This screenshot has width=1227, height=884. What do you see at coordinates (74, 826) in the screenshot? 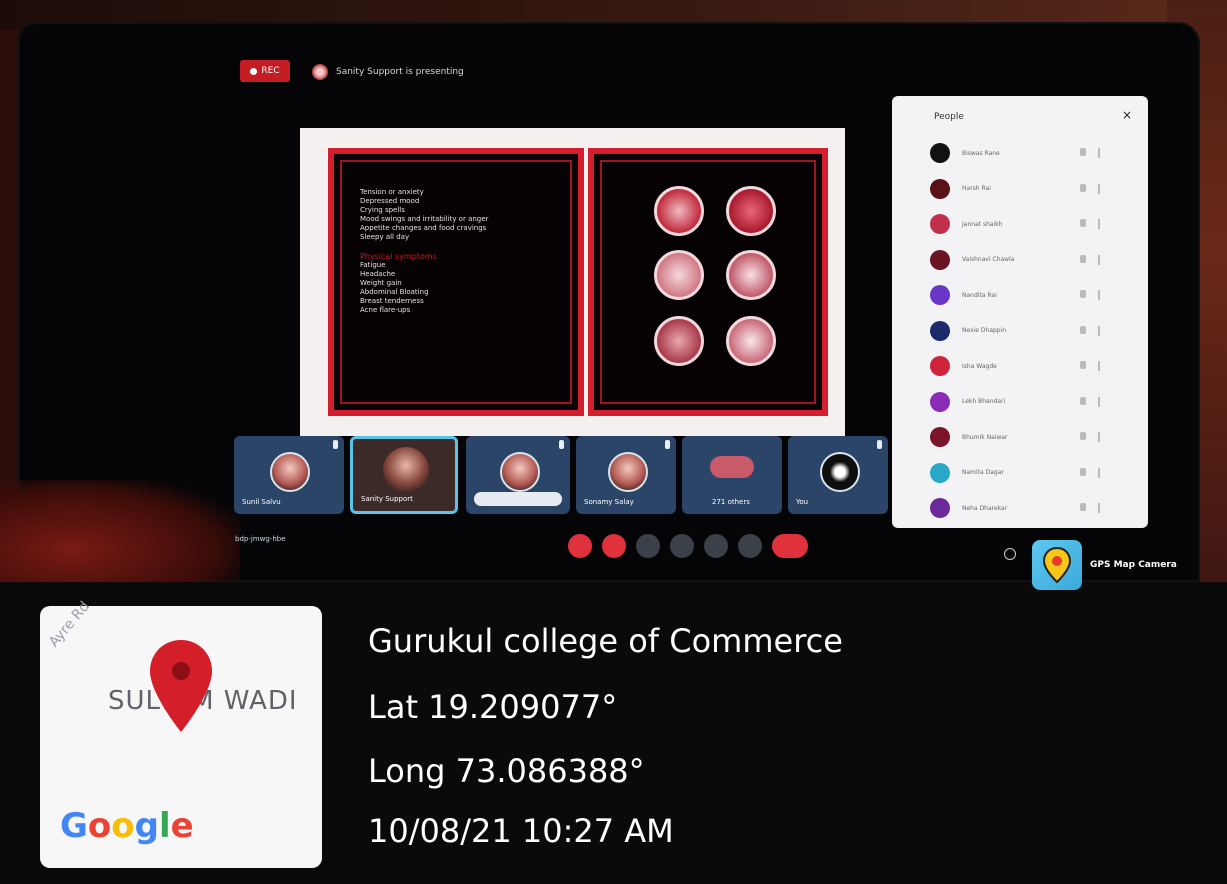
I see `google-letter: G` at bounding box center [74, 826].